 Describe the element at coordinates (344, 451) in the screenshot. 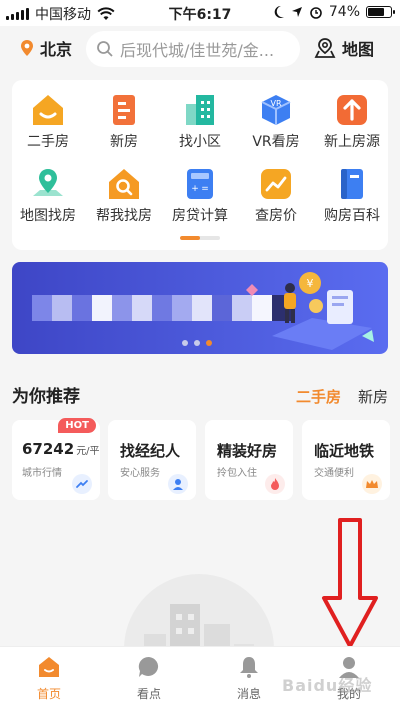

I see `card-title: 临近地铁` at that location.